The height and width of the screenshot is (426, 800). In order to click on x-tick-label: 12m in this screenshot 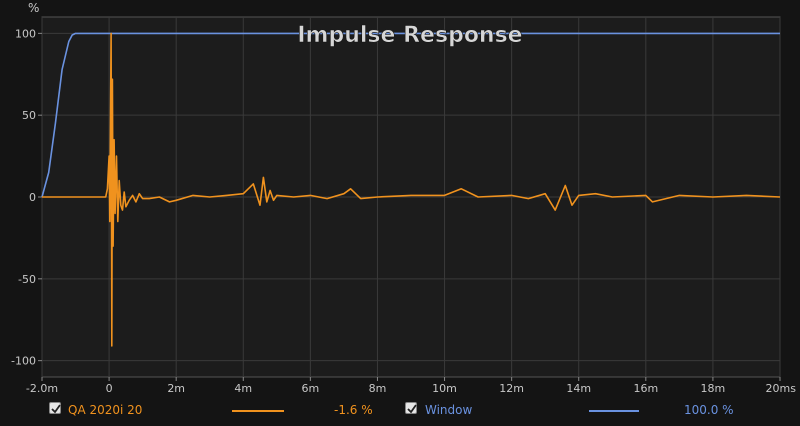, I will do `click(511, 388)`.